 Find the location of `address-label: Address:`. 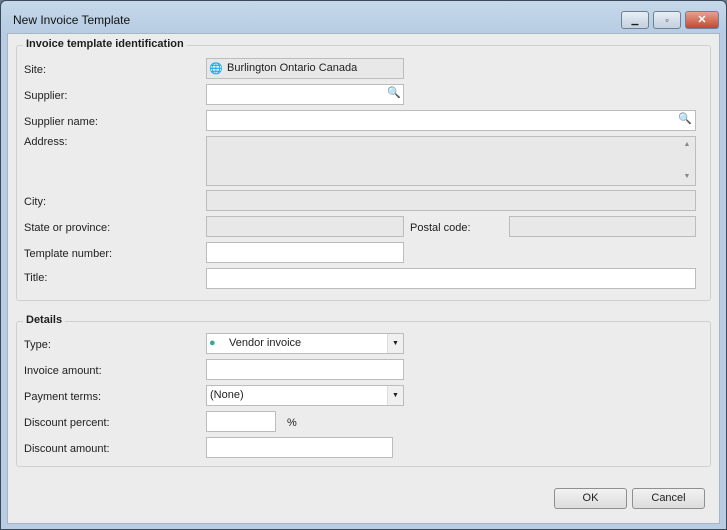

address-label: Address: is located at coordinates (46, 142).